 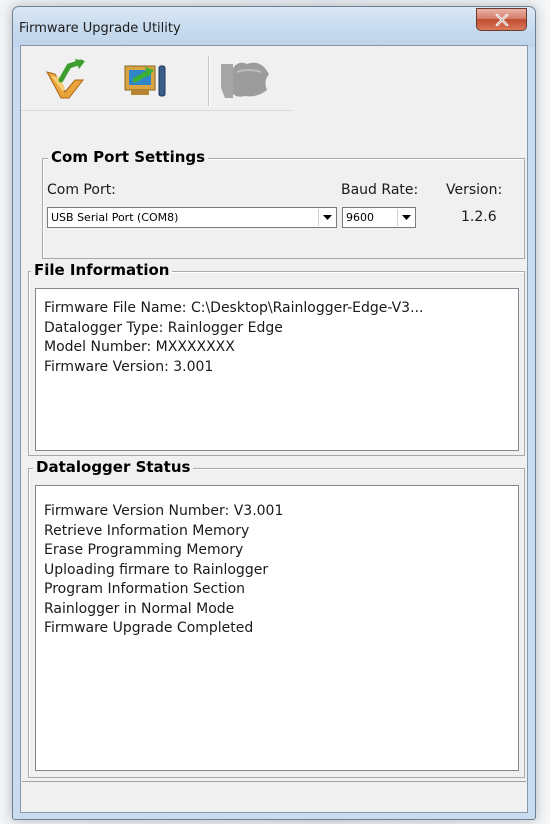 What do you see at coordinates (274, 796) in the screenshot?
I see `status-bar` at bounding box center [274, 796].